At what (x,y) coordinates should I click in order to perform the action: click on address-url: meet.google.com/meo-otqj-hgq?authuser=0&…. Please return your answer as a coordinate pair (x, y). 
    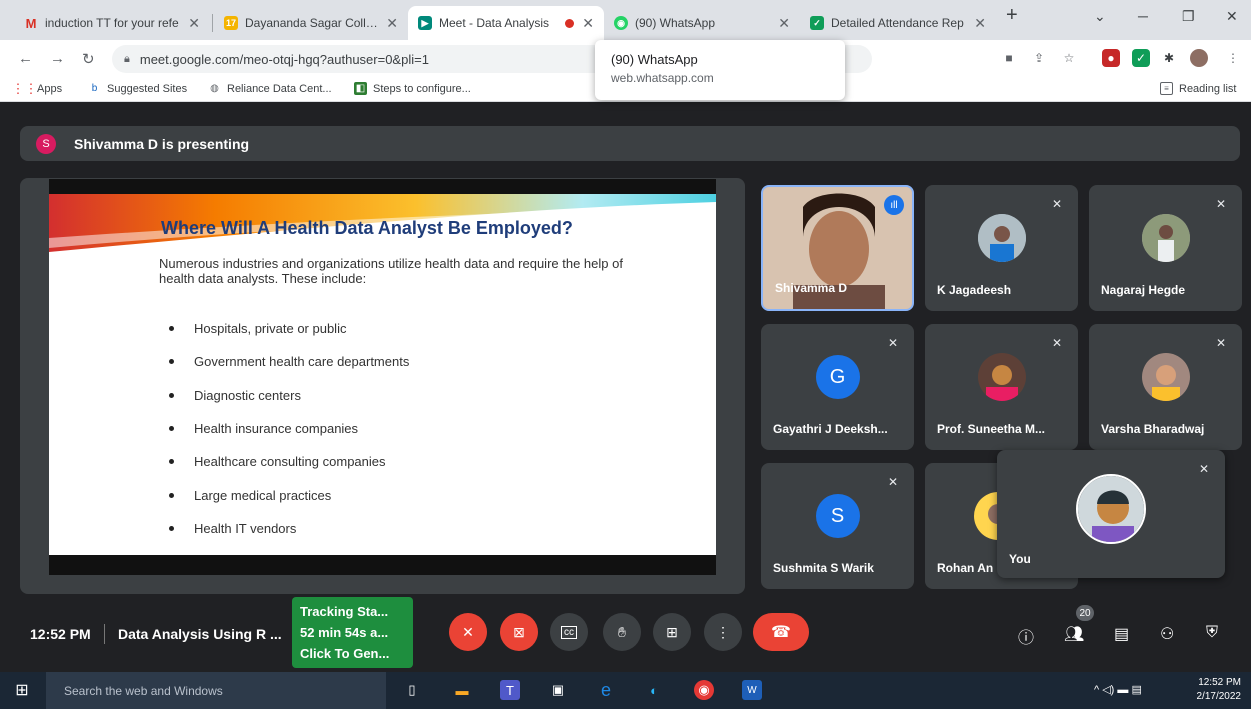
    Looking at the image, I should click on (284, 59).